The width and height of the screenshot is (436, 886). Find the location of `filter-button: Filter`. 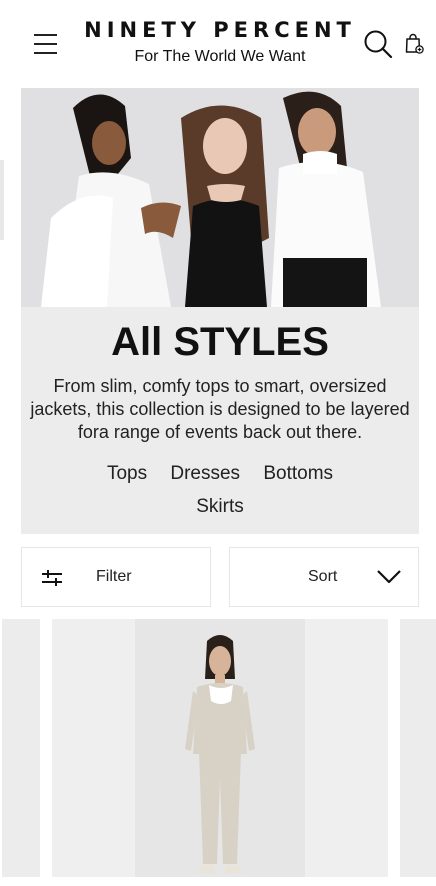

filter-button: Filter is located at coordinates (116, 577).